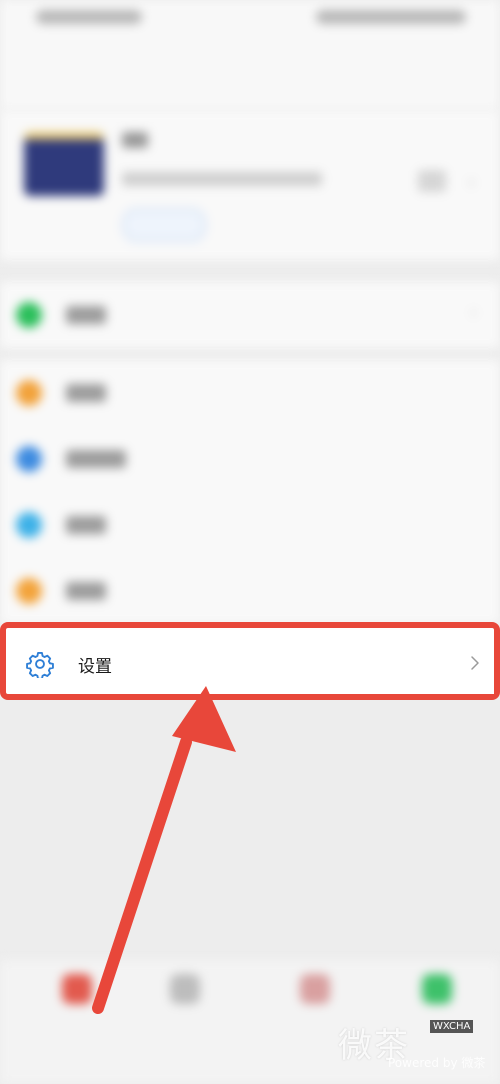  Describe the element at coordinates (40, 664) in the screenshot. I see `gear-icon` at that location.